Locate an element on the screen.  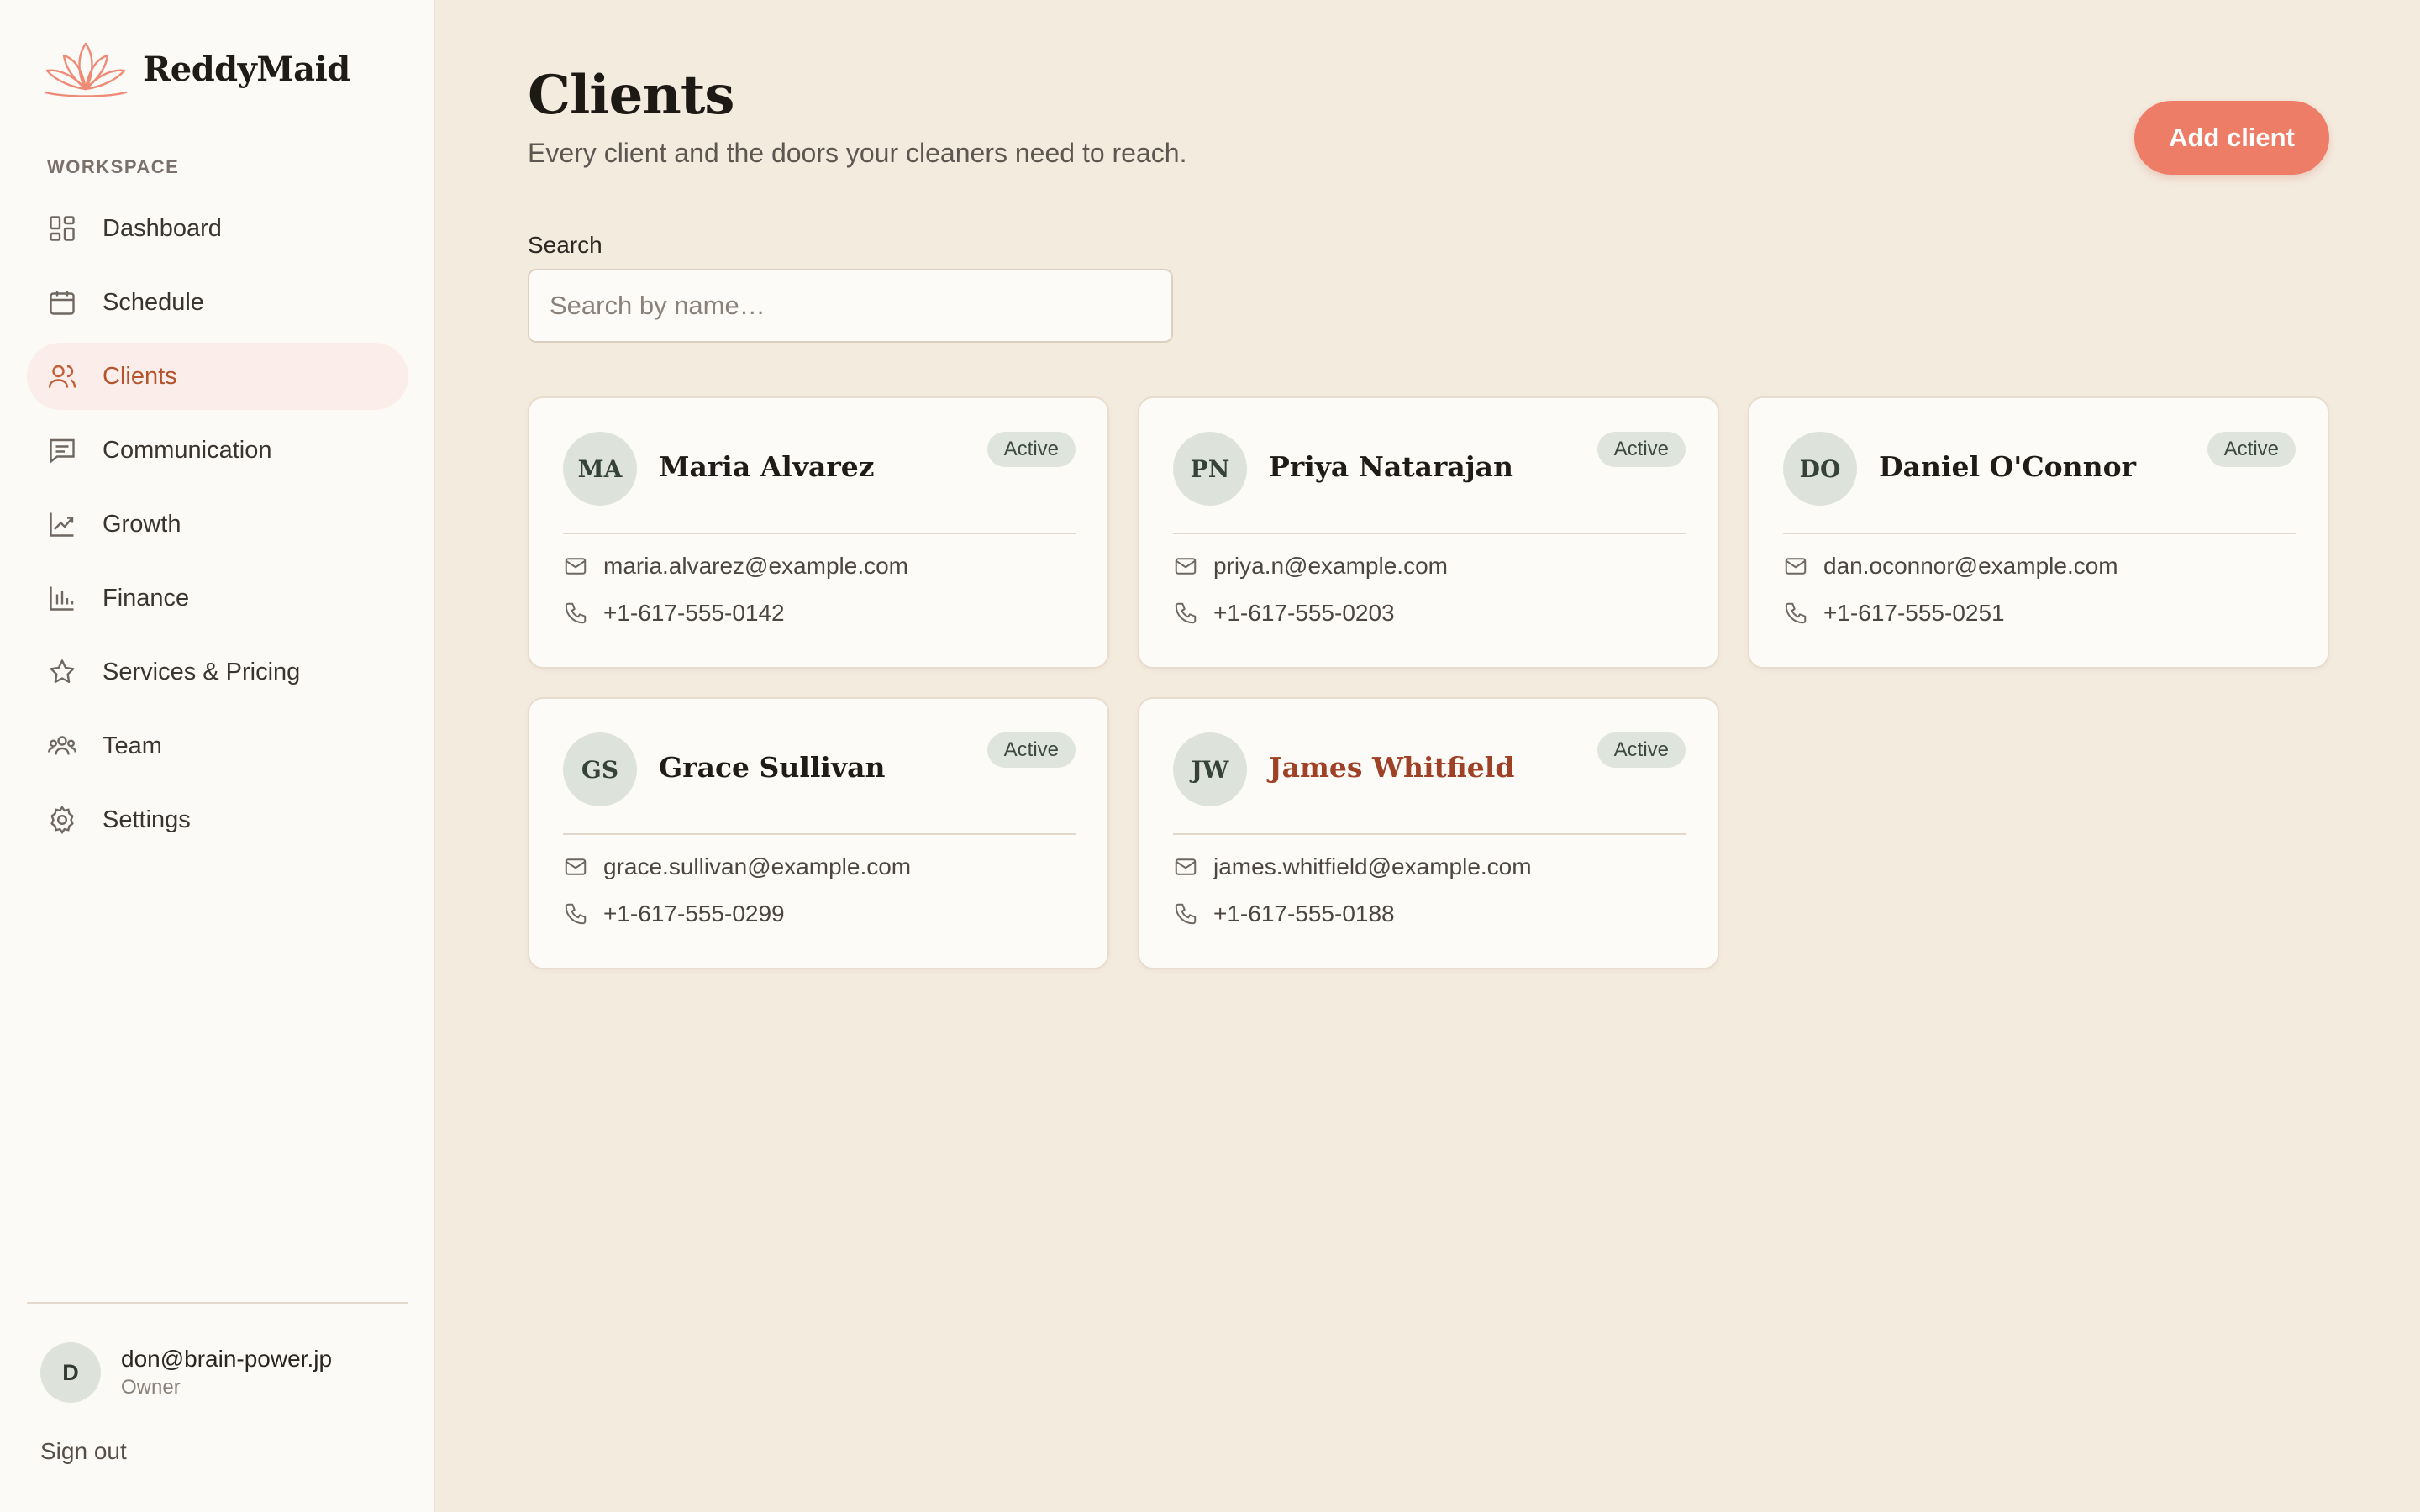
gear-icon is located at coordinates (62, 820).